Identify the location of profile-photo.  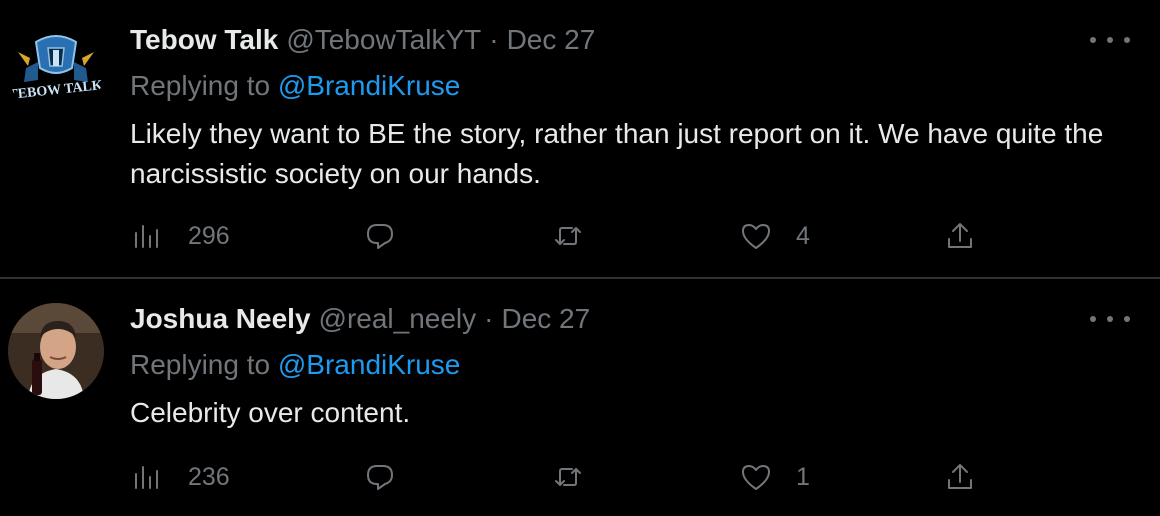
(56, 351).